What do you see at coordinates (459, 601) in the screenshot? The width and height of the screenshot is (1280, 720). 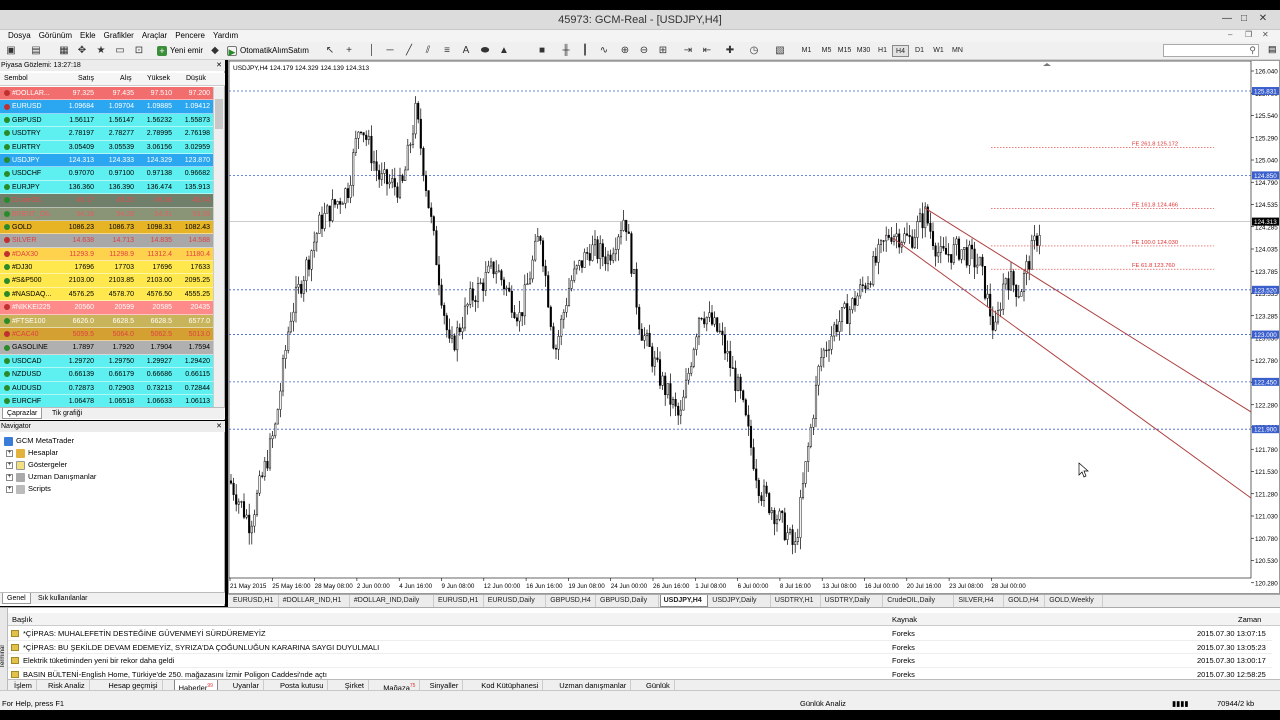 I see `chart-tab: EURUSD,H1` at bounding box center [459, 601].